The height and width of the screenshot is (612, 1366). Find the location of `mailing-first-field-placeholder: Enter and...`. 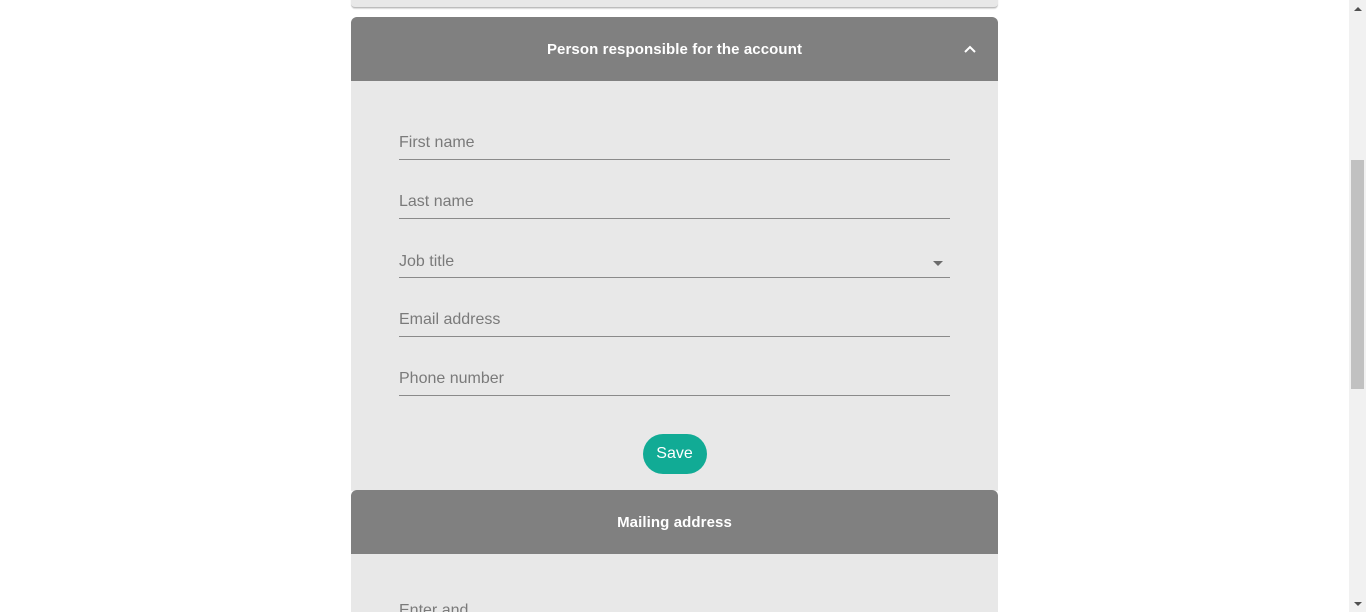

mailing-first-field-placeholder: Enter and... is located at coordinates (440, 607).